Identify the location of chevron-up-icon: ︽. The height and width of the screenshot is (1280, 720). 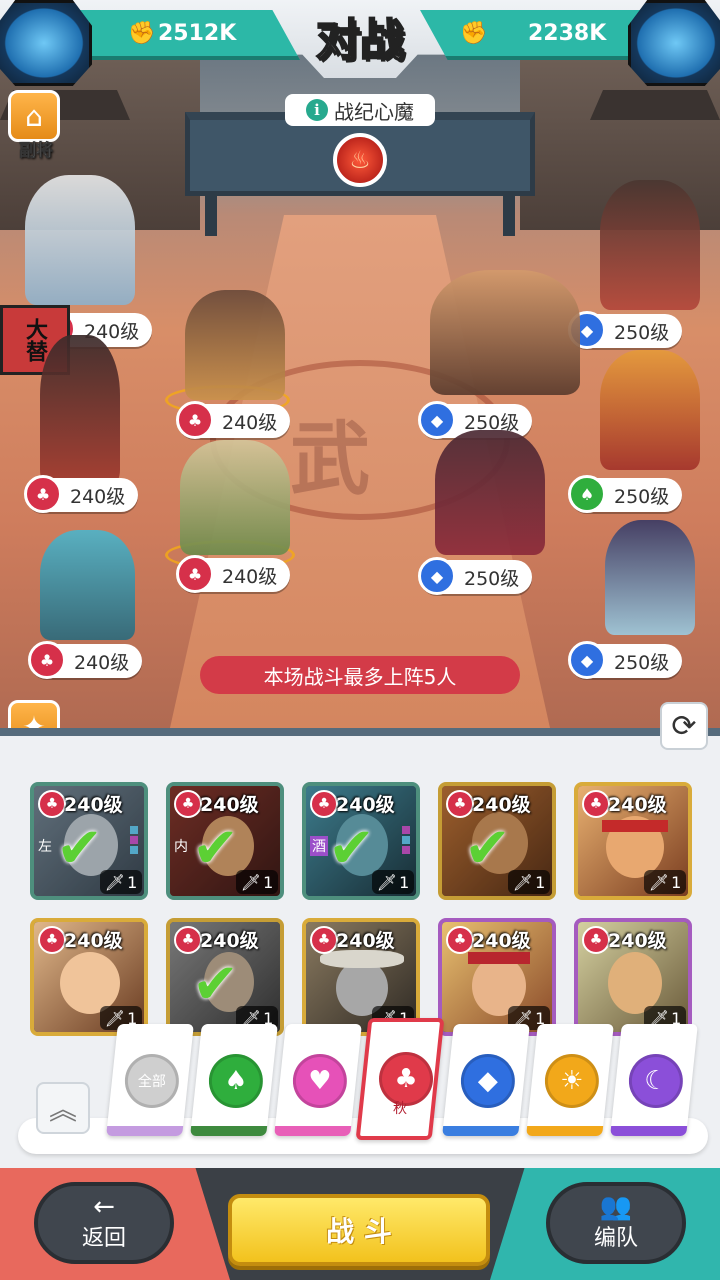
(62, 1109).